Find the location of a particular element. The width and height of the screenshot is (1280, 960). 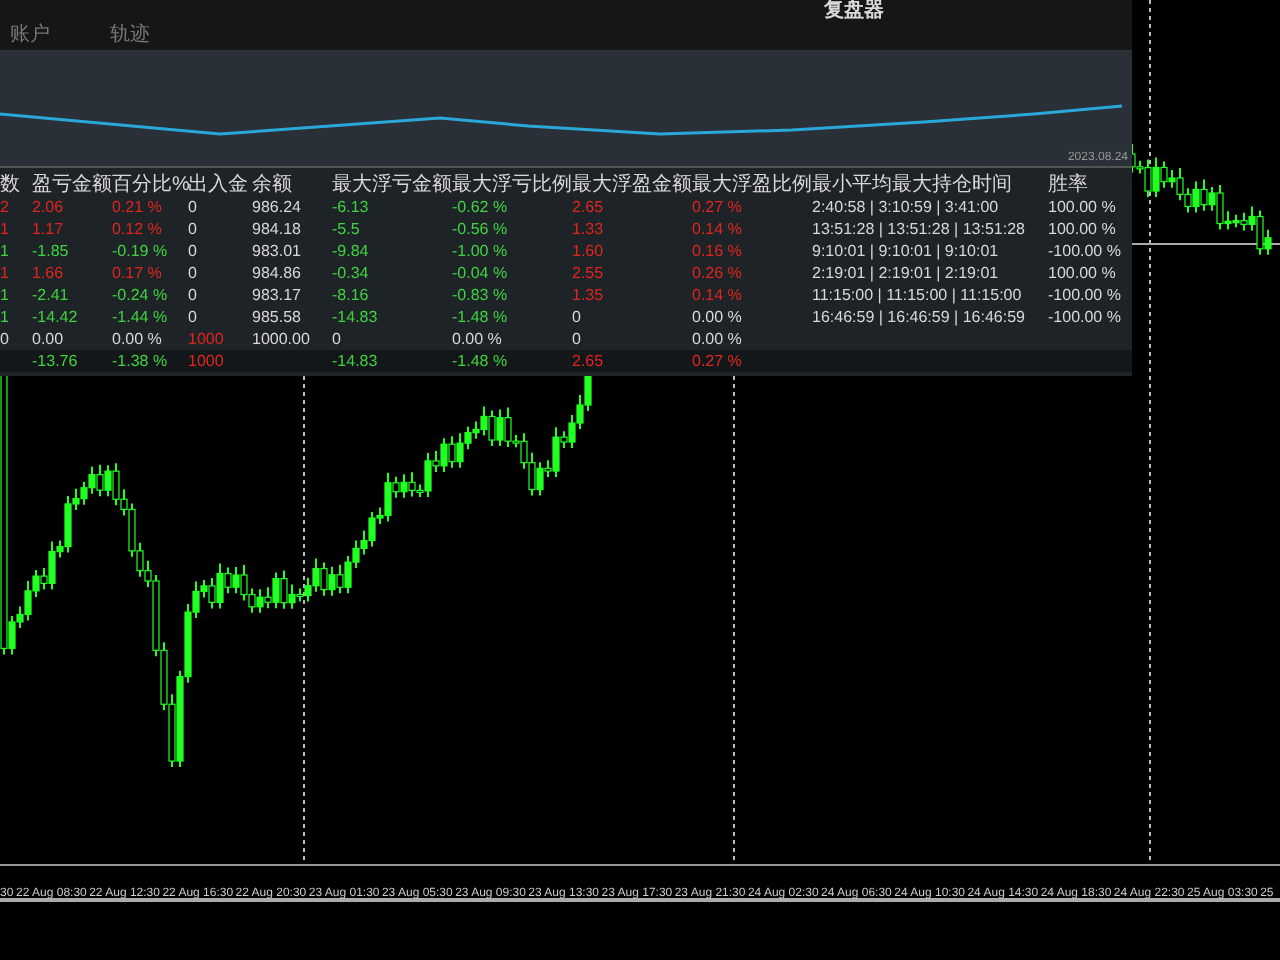

table-cell-text: -0.56 % is located at coordinates (481, 229).